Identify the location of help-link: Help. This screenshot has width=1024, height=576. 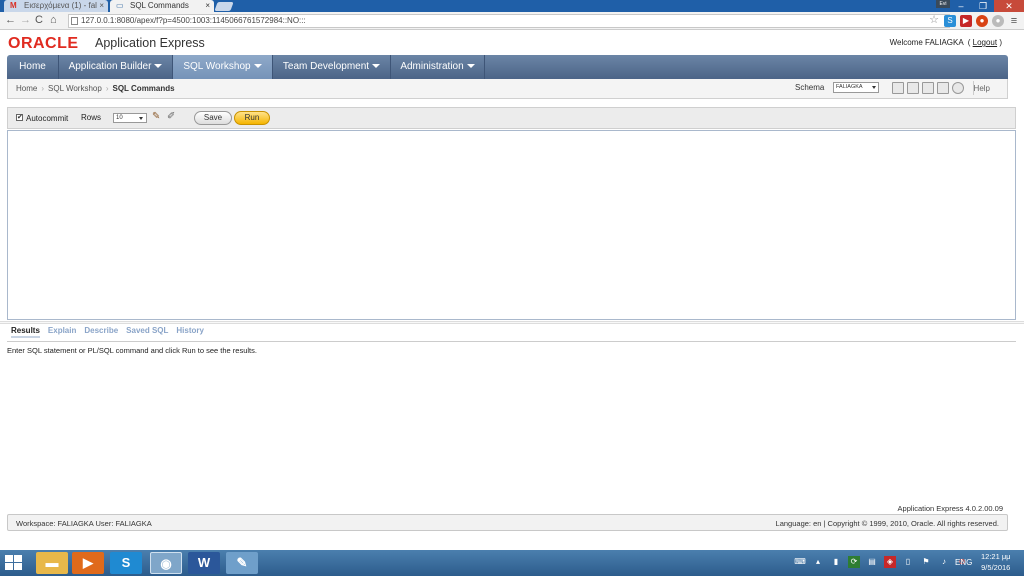
(982, 88).